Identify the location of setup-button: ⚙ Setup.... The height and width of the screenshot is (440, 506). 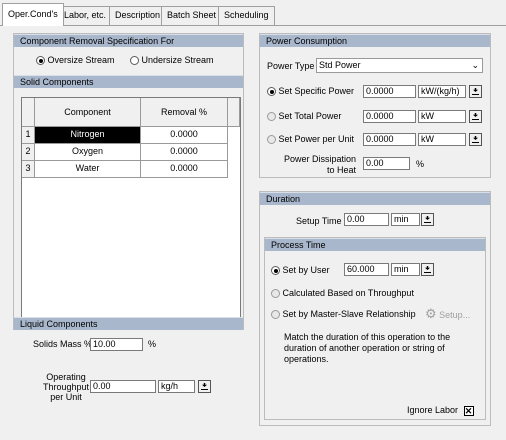
(447, 314).